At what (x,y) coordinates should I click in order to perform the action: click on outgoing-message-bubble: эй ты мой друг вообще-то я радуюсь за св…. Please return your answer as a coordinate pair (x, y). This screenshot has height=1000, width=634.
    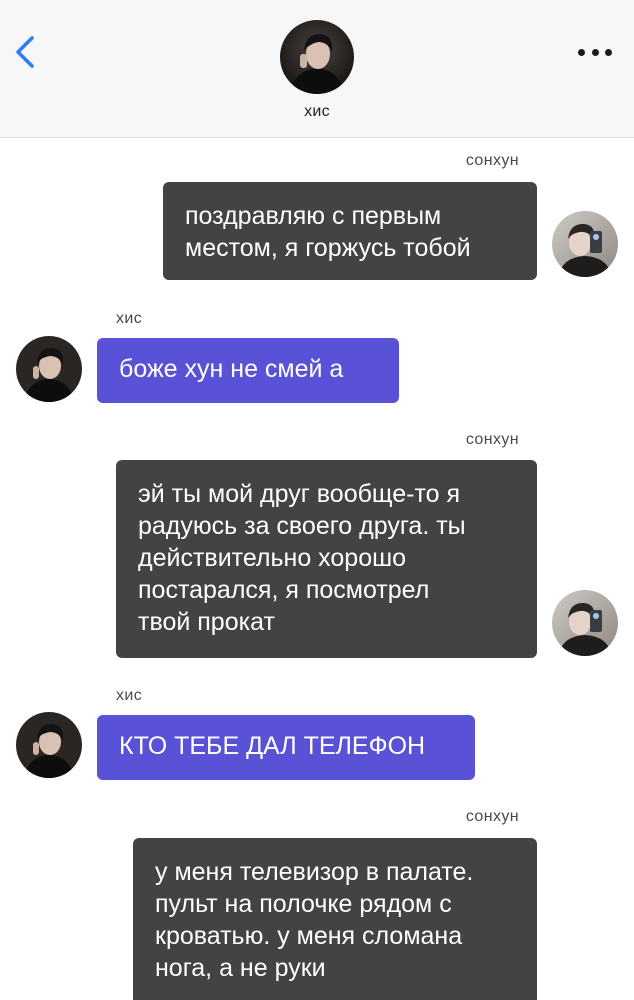
    Looking at the image, I should click on (326, 559).